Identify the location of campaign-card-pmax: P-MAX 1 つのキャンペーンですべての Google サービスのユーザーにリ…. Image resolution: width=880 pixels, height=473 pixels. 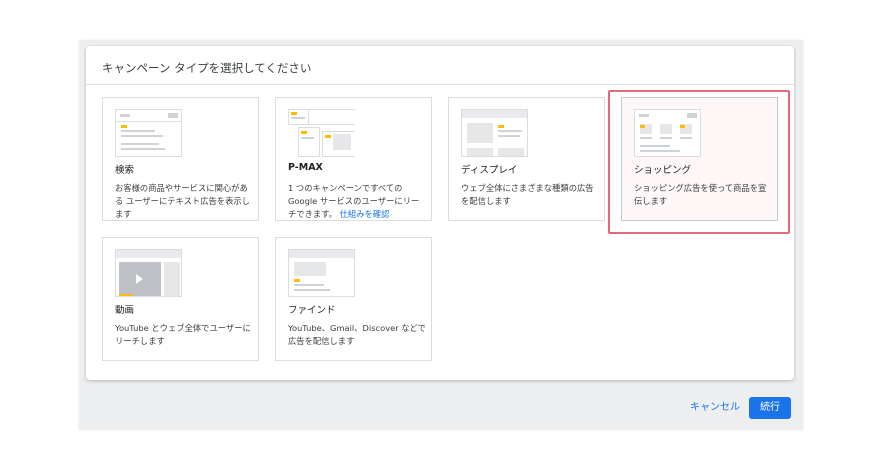
(353, 159).